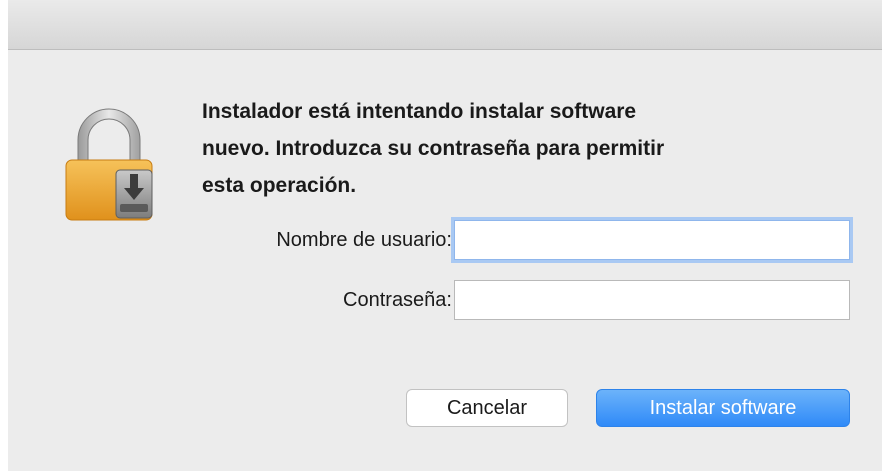 Image resolution: width=890 pixels, height=471 pixels. I want to click on title-bar, so click(445, 25).